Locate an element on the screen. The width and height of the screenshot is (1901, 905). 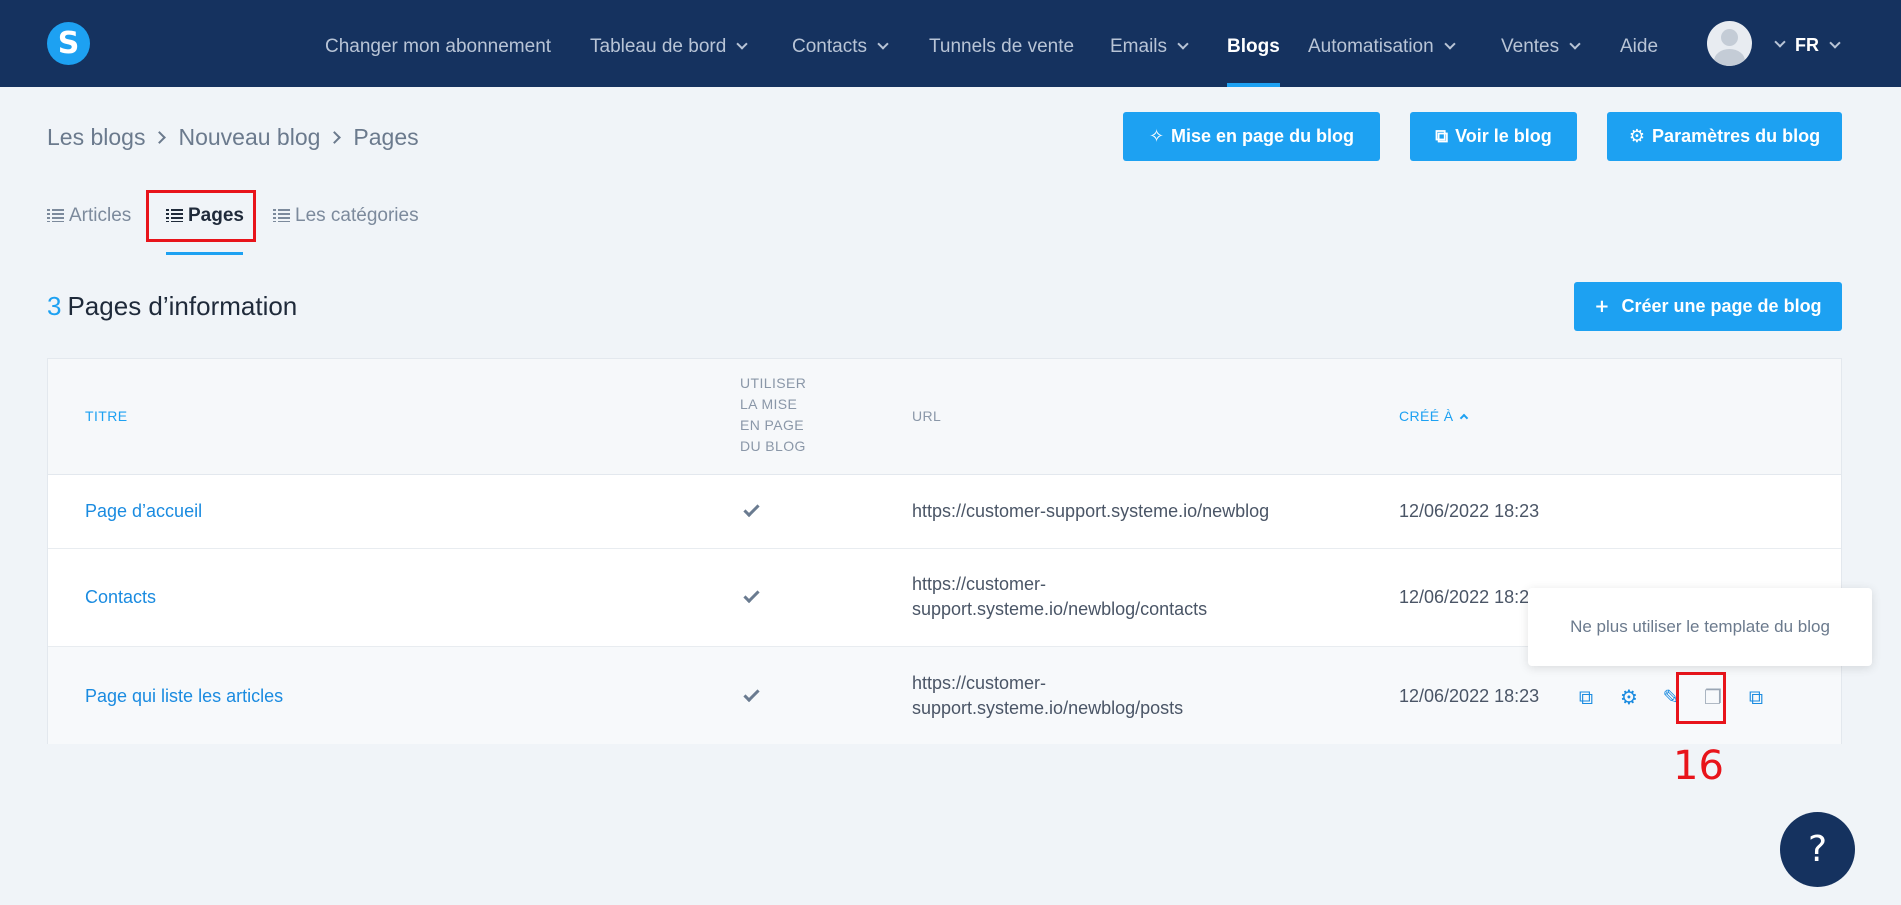
nav-item-ventes: Ventes is located at coordinates (1541, 43).